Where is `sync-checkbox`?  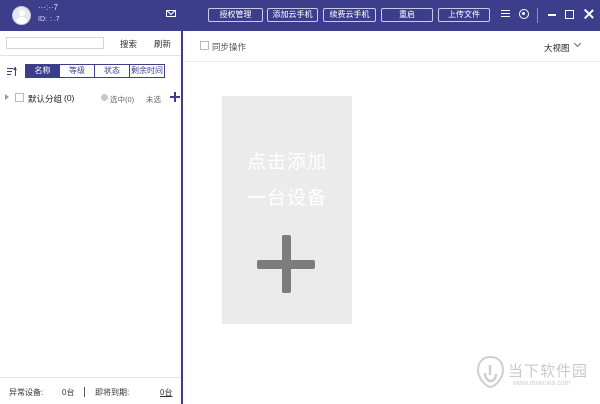
sync-checkbox is located at coordinates (204, 45).